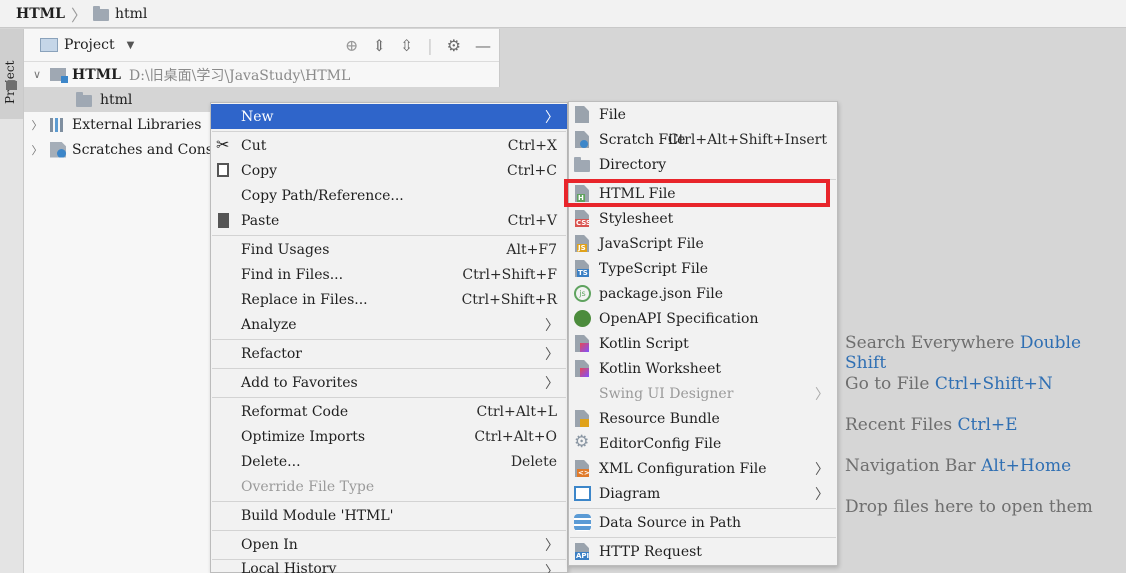  What do you see at coordinates (703, 243) in the screenshot?
I see `new-item-javascript-file: JS JavaScript File` at bounding box center [703, 243].